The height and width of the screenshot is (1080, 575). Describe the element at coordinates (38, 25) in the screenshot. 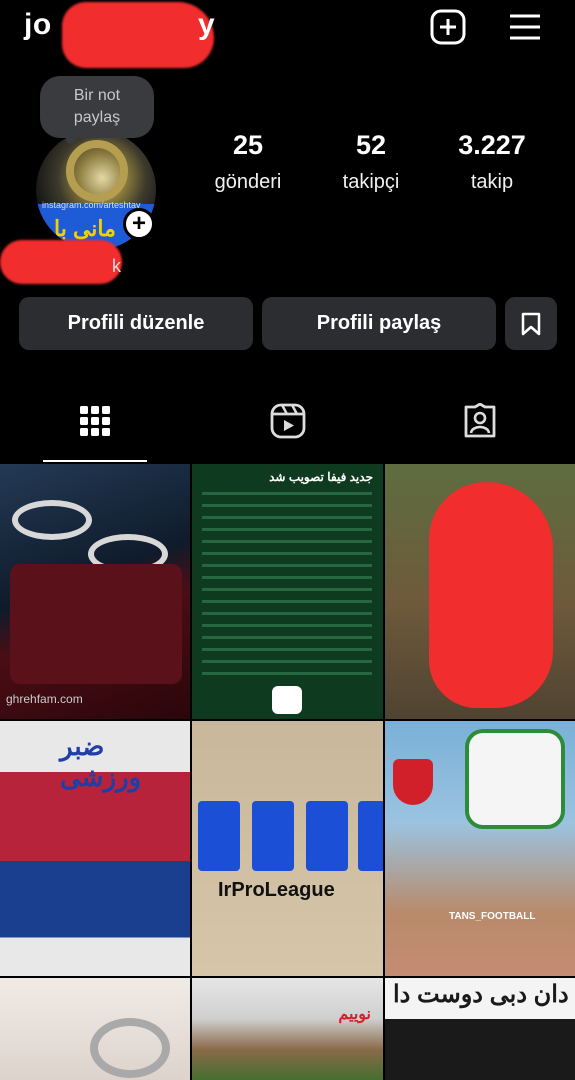

I see `username: jo` at that location.